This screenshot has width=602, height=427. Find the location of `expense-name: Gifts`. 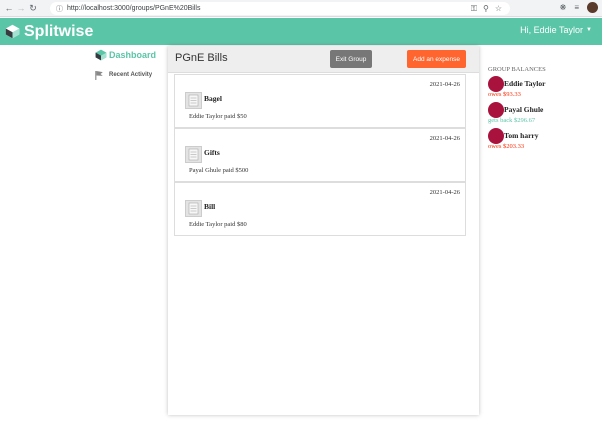

expense-name: Gifts is located at coordinates (212, 152).